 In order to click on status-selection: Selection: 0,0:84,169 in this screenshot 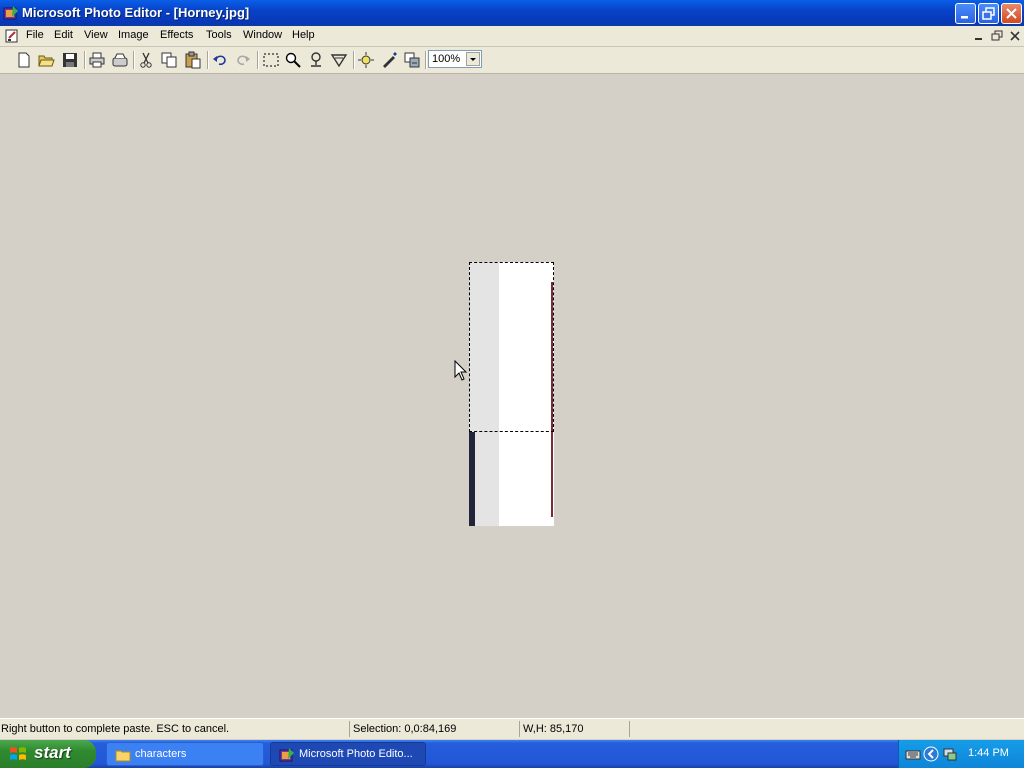, I will do `click(436, 729)`.